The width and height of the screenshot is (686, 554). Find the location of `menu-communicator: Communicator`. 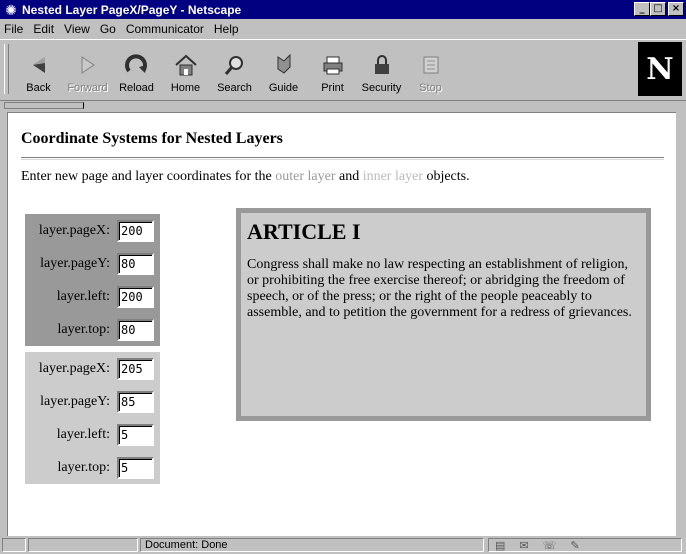

menu-communicator: Communicator is located at coordinates (165, 29).